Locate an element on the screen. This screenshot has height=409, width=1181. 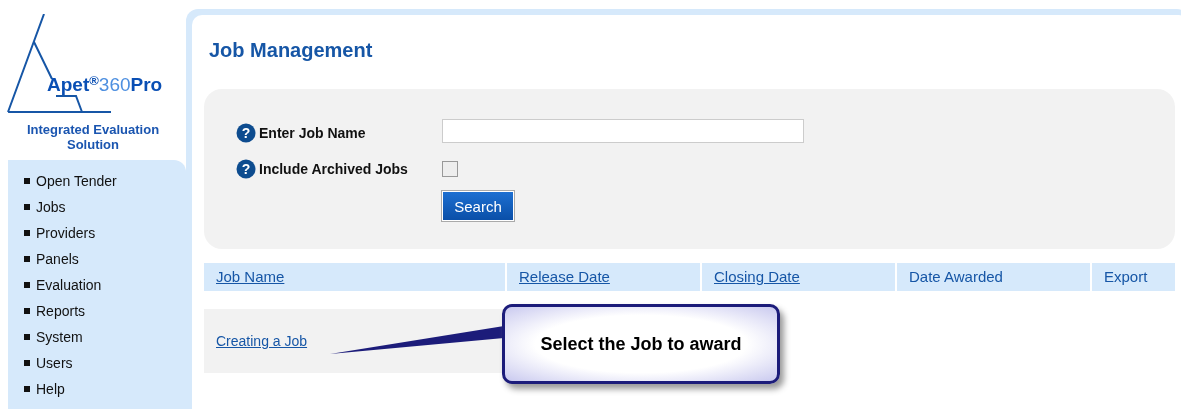
column-label: Export is located at coordinates (1126, 276).